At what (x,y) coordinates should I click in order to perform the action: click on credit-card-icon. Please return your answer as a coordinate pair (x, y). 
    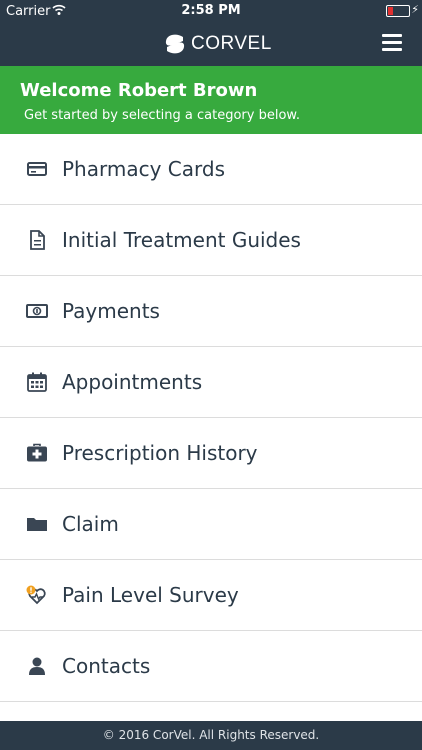
    Looking at the image, I should click on (37, 169).